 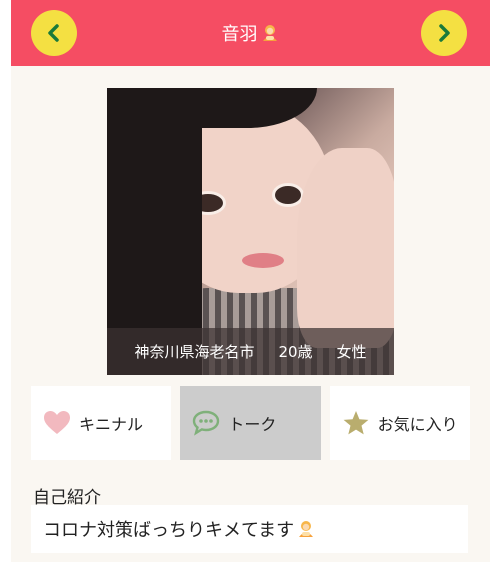 I want to click on title-text: 音羽, so click(x=239, y=34).